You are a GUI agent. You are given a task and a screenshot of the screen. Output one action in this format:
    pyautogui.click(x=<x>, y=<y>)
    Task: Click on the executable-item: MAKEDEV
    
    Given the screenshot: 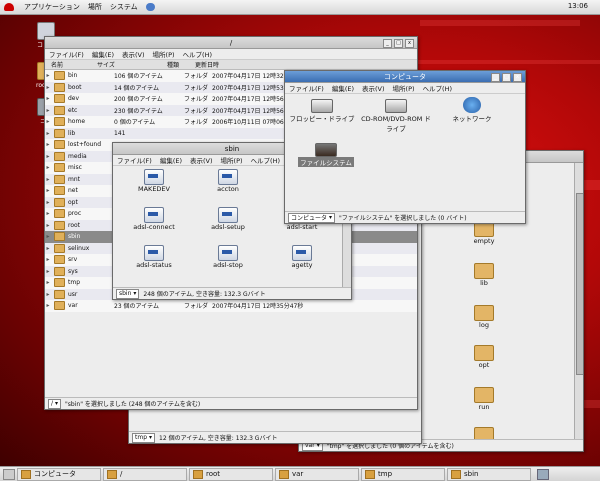 What is the action you would take?
    pyautogui.click(x=154, y=181)
    